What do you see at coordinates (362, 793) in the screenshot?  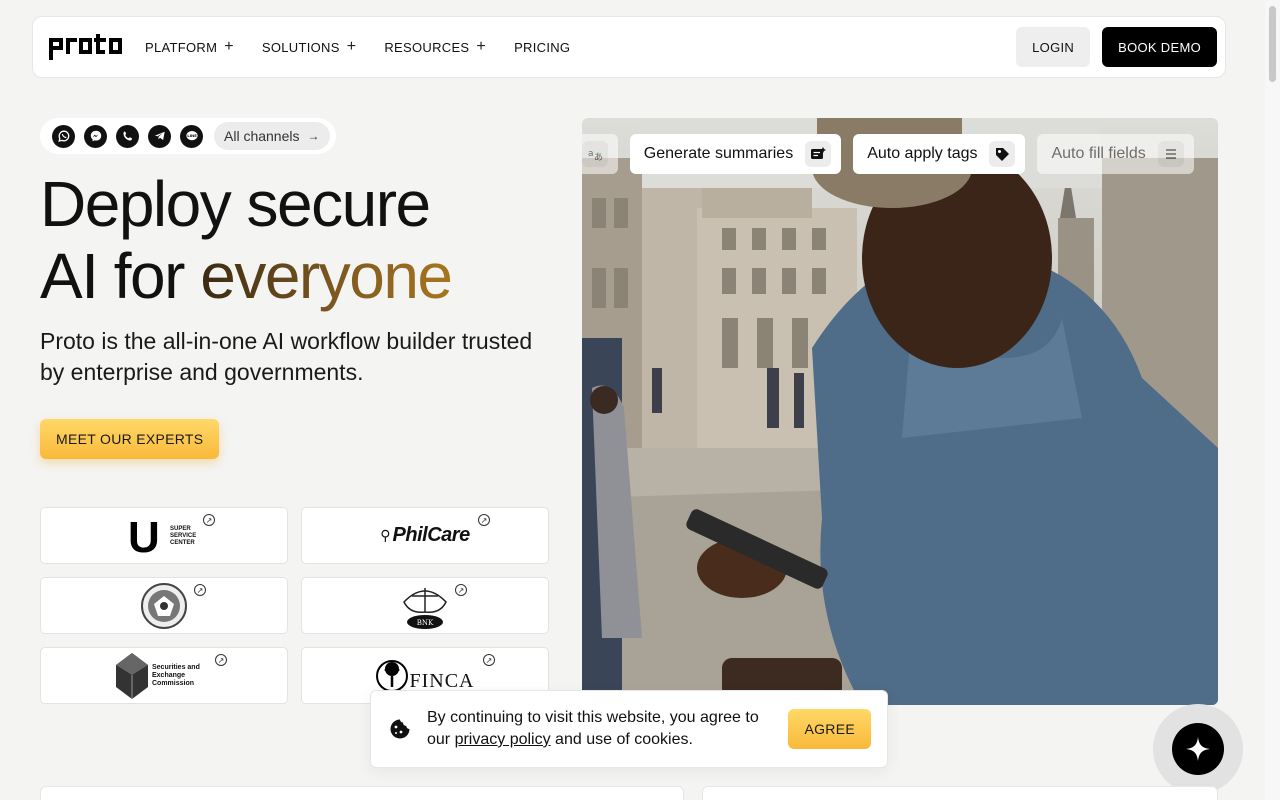 I see `bottom-card-left` at bounding box center [362, 793].